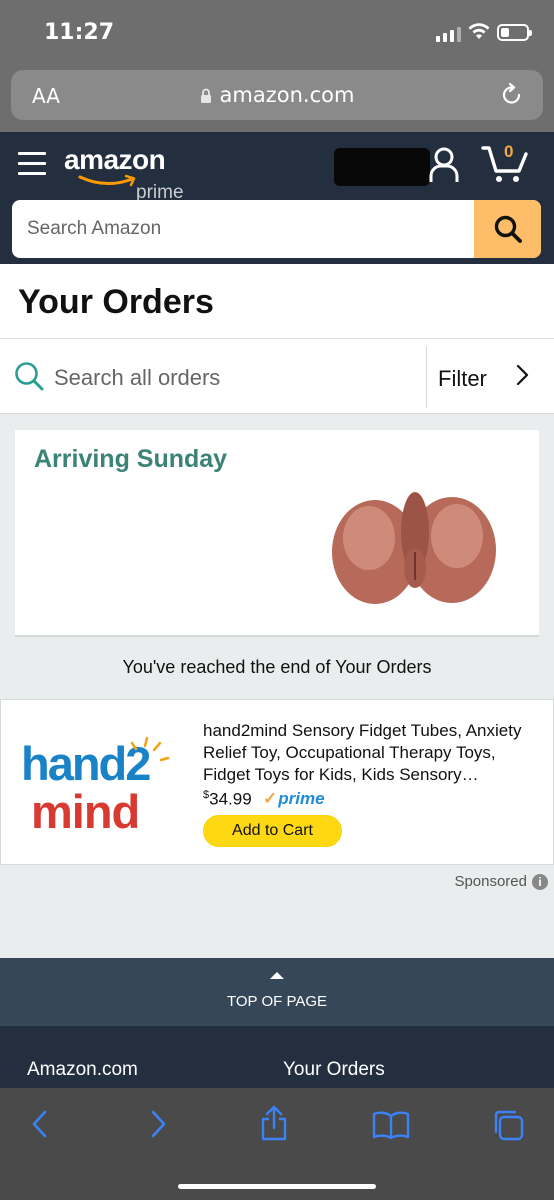 The image size is (554, 1200). What do you see at coordinates (79, 32) in the screenshot?
I see `status-time: 11:27` at bounding box center [79, 32].